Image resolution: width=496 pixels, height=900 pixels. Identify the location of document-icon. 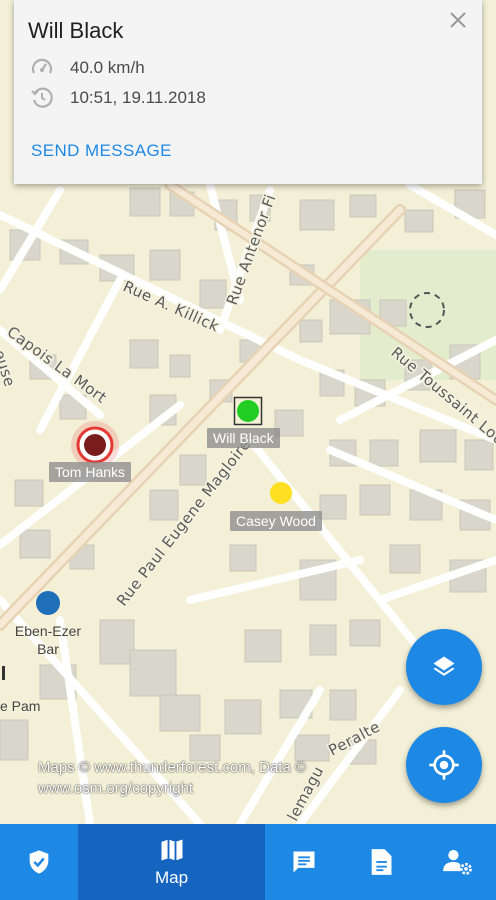
(381, 862).